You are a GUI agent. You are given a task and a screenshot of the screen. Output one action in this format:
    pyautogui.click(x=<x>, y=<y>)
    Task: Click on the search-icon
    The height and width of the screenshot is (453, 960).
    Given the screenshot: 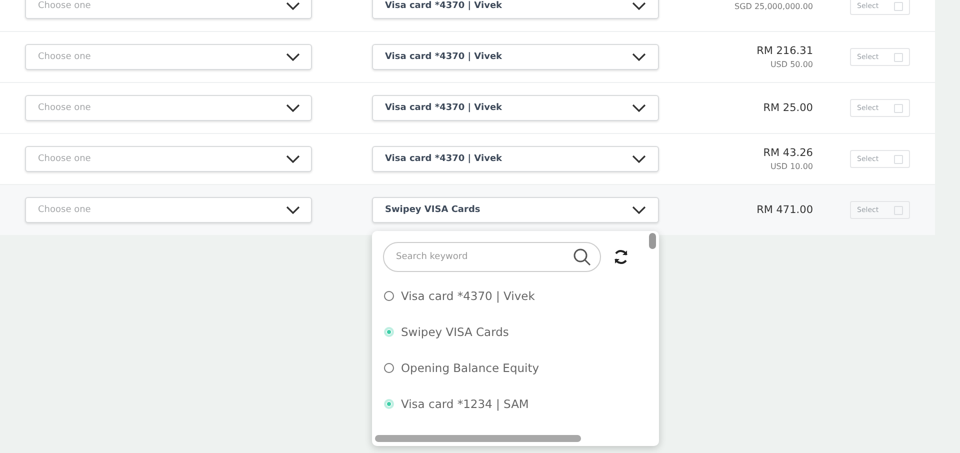 What is the action you would take?
    pyautogui.click(x=582, y=257)
    